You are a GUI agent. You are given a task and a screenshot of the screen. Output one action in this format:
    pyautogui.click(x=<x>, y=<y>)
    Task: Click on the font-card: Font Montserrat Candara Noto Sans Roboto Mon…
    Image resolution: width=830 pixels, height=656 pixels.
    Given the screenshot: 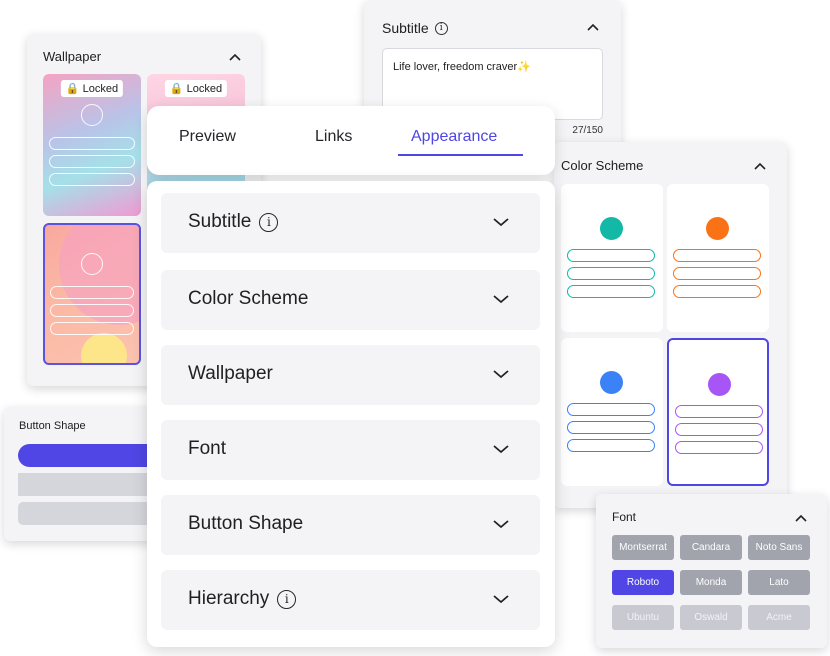 What is the action you would take?
    pyautogui.click(x=711, y=571)
    